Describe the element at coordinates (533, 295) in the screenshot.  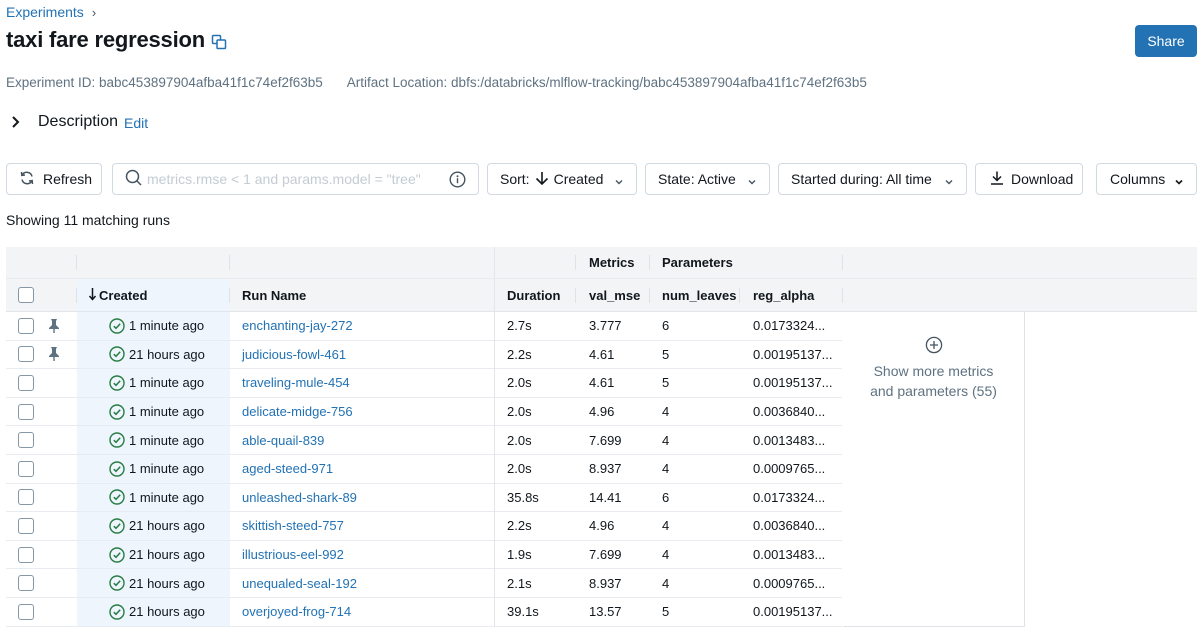
I see `column-header-duration: Duration` at that location.